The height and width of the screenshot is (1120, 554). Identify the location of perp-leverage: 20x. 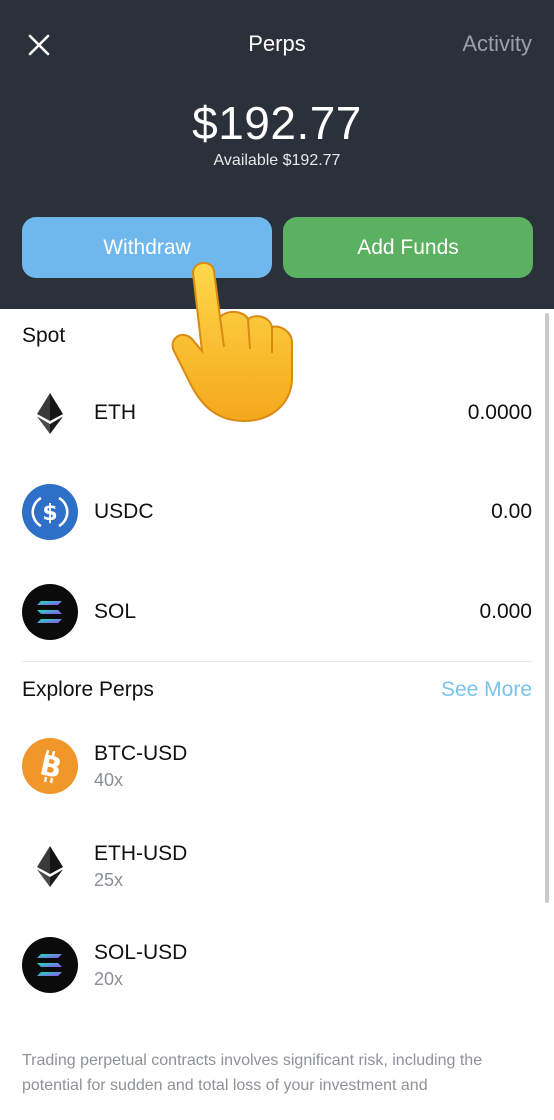
(109, 979).